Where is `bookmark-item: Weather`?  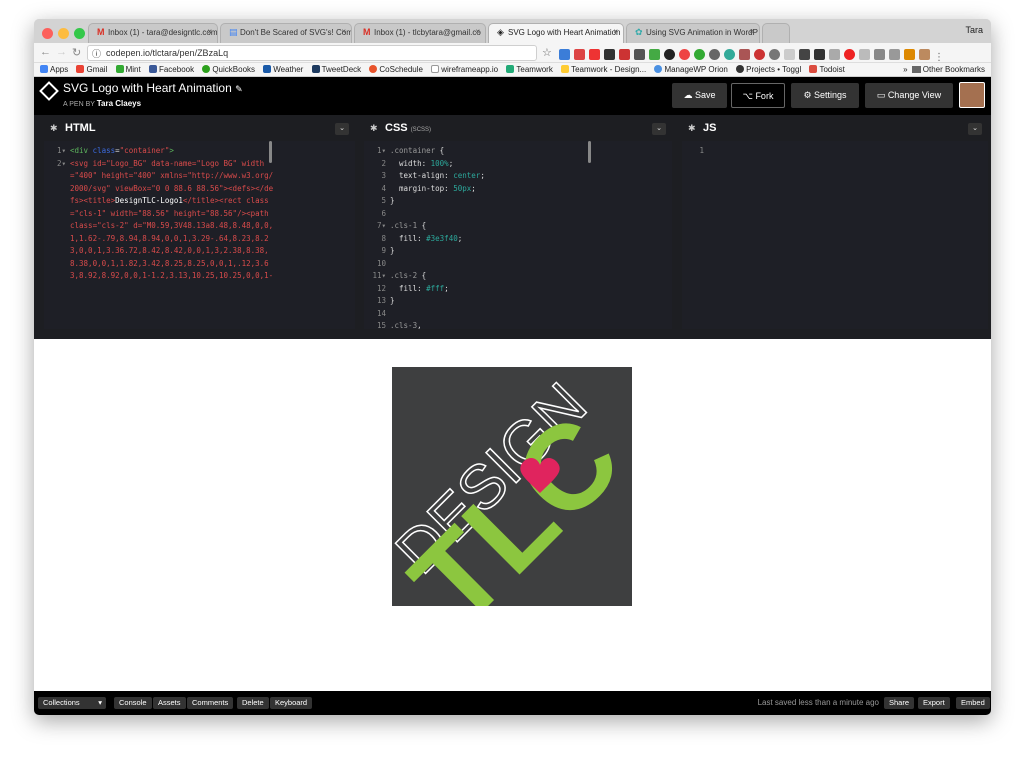
bookmark-item: Weather is located at coordinates (283, 69).